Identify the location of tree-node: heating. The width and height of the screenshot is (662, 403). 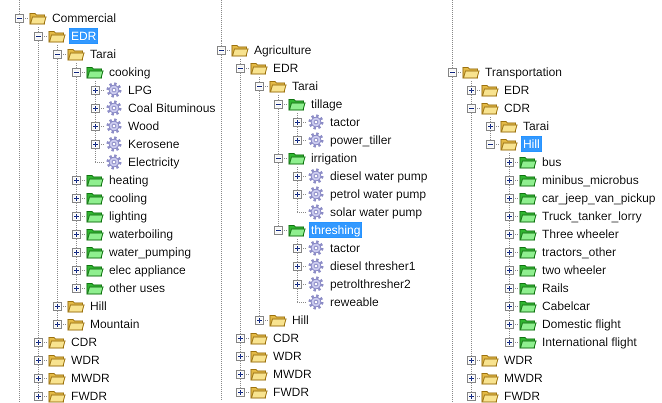
(128, 180).